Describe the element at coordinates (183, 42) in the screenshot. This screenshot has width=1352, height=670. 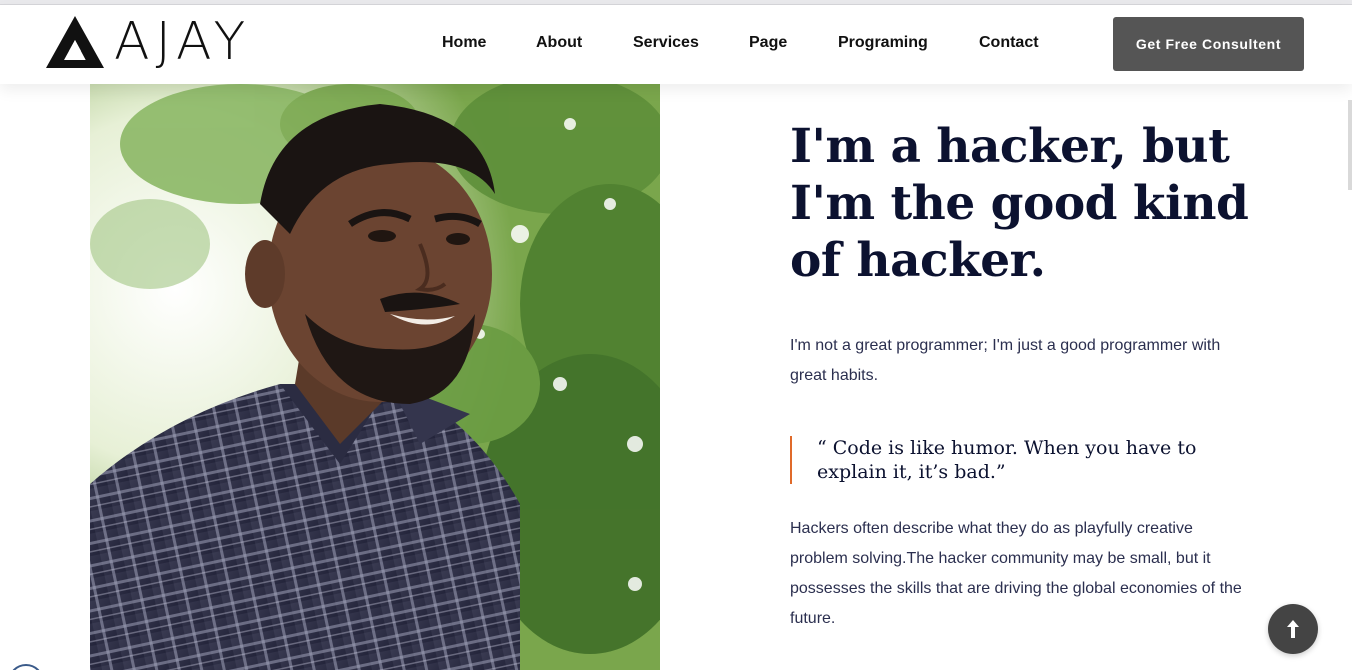
I see `logo-text: AJAY` at that location.